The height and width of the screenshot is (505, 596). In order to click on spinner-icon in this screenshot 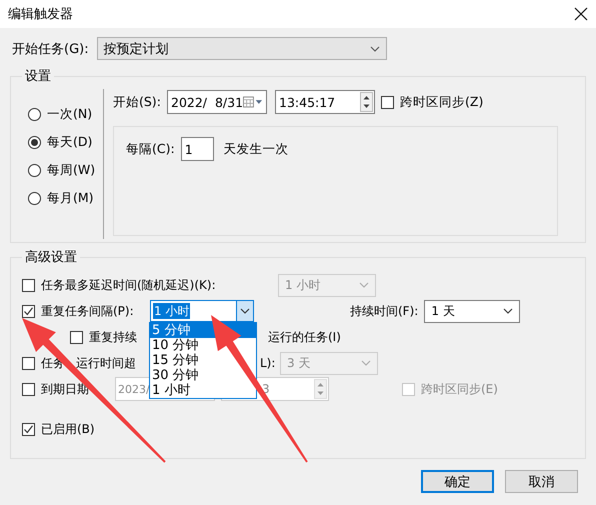, I will do `click(366, 102)`.